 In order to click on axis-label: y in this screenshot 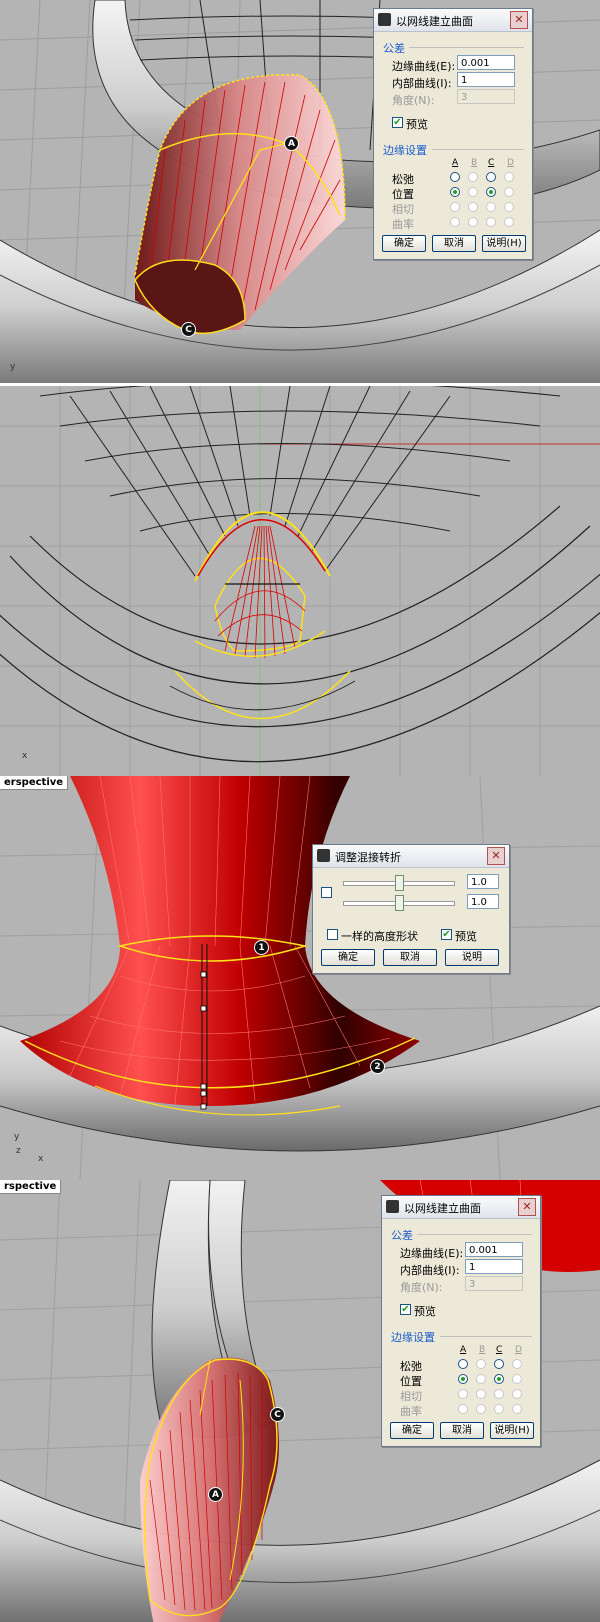, I will do `click(13, 367)`.